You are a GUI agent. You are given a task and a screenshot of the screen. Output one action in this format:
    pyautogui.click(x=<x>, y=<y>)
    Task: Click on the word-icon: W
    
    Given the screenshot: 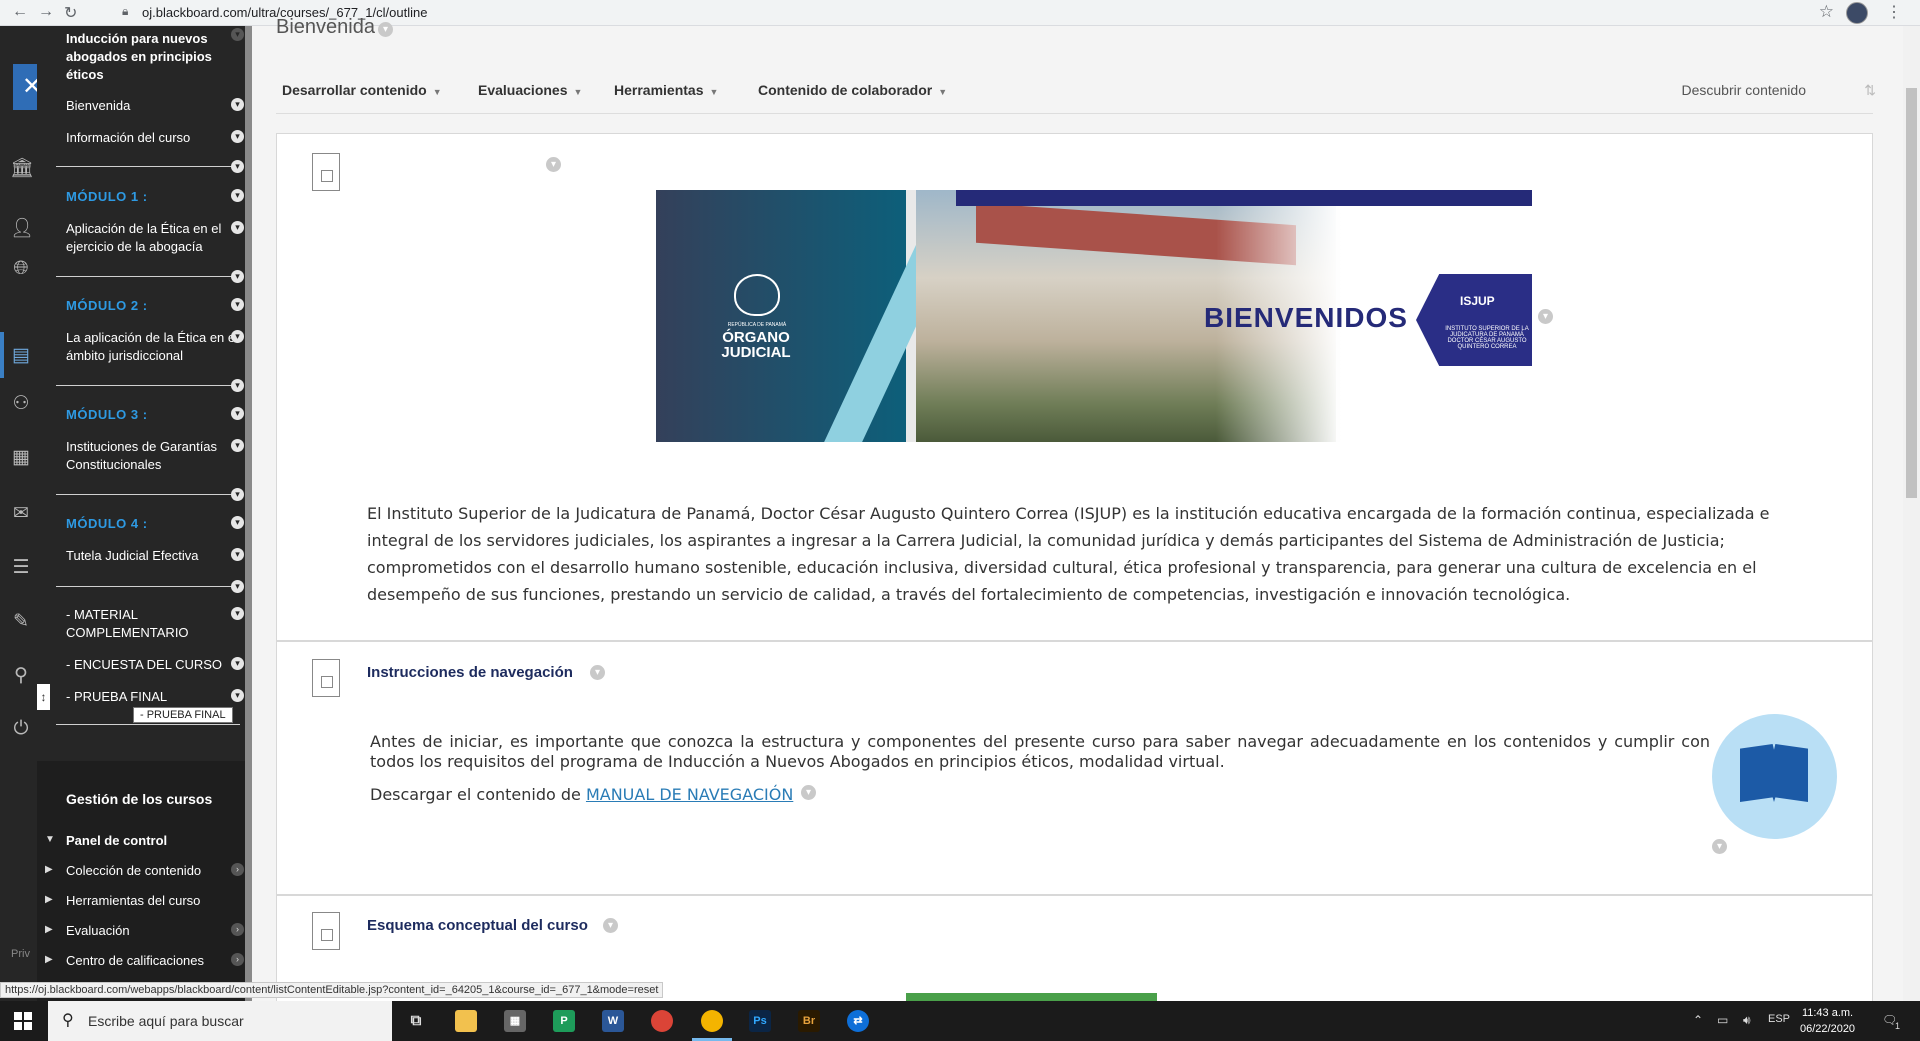 What is the action you would take?
    pyautogui.click(x=613, y=1021)
    